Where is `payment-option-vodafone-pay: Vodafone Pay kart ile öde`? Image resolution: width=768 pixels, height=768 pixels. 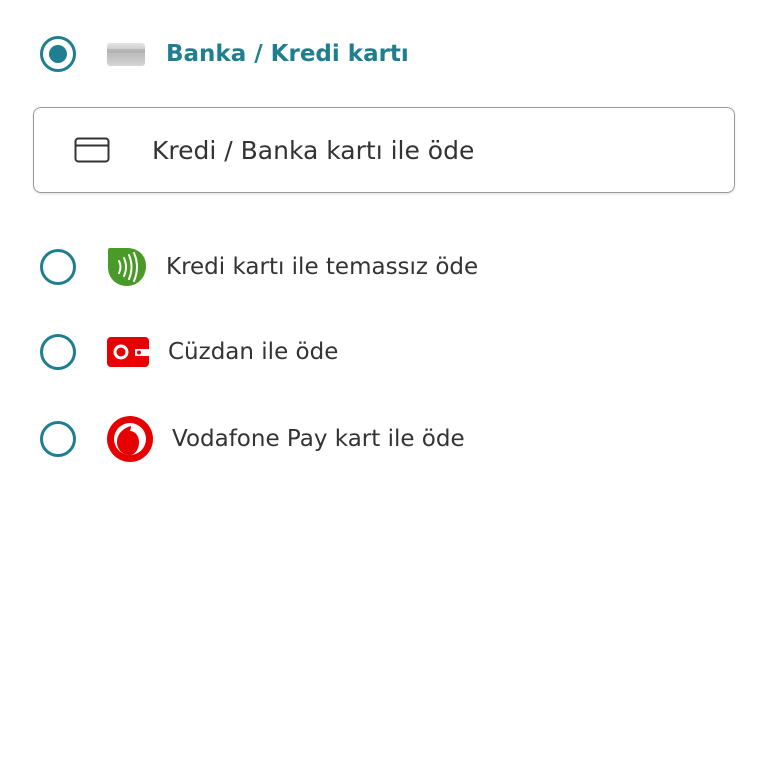 payment-option-vodafone-pay: Vodafone Pay kart ile öde is located at coordinates (385, 439).